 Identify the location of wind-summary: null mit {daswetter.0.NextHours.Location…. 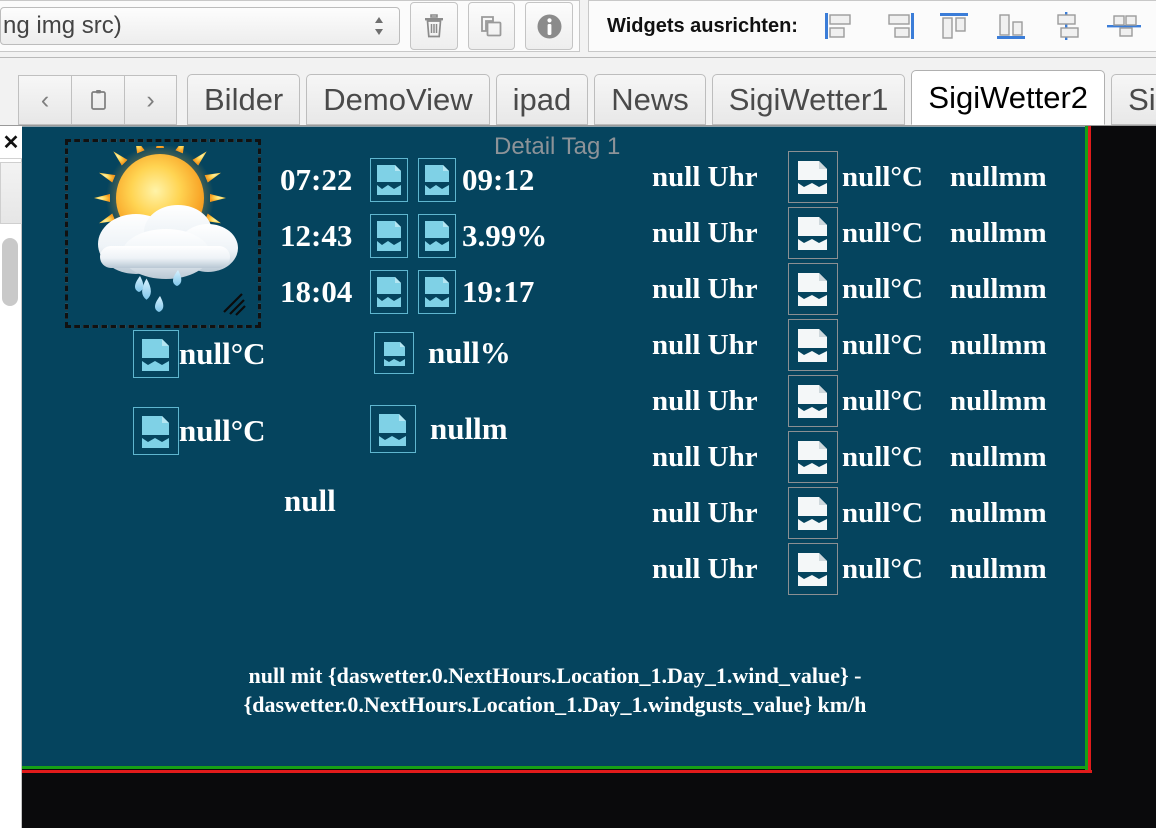
(555, 690).